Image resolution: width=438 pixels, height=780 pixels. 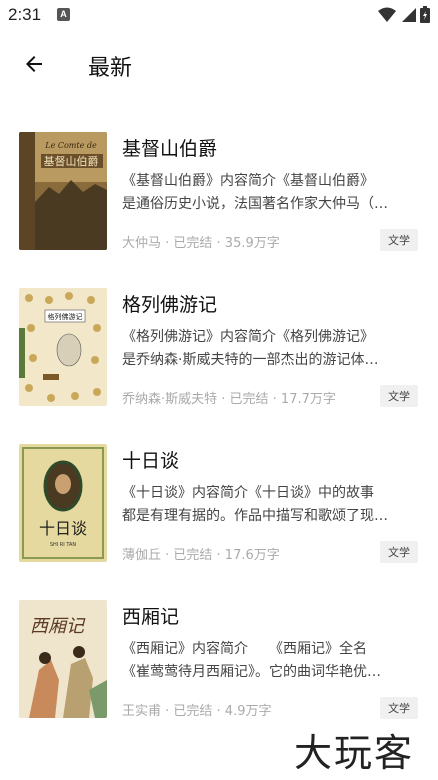 I want to click on book-meta: 大仲马 · 已完结 · 35.9万字, so click(x=201, y=243).